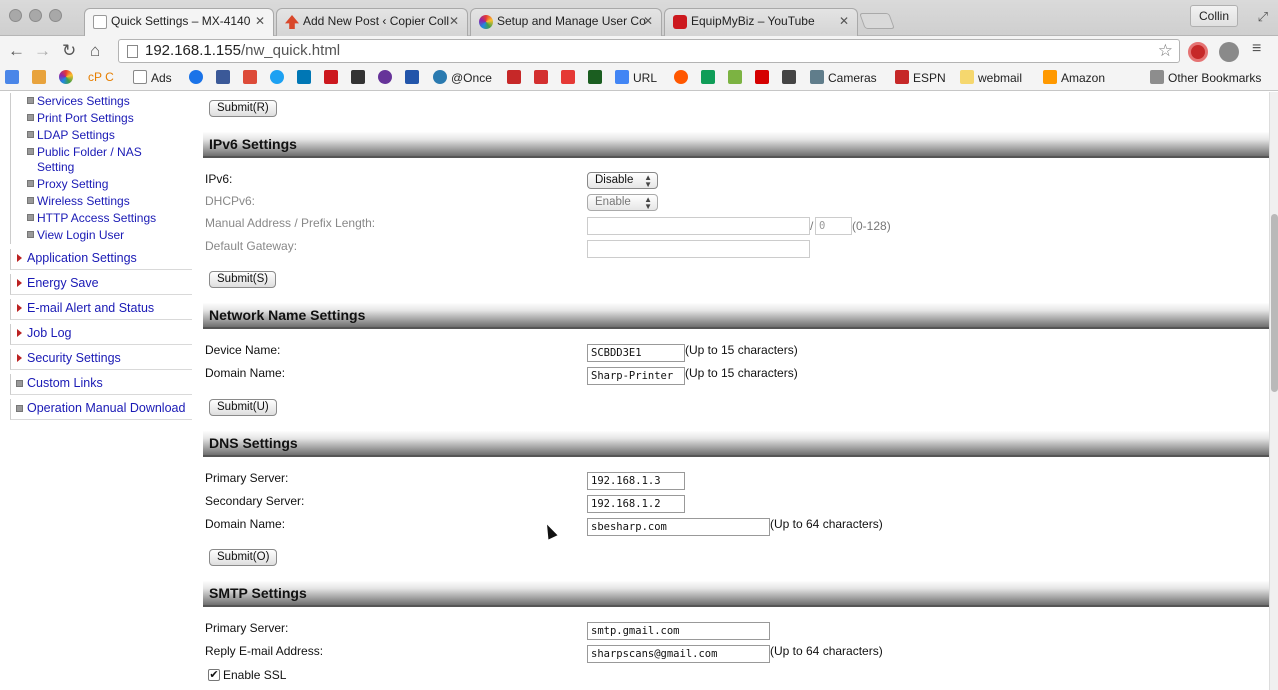 The height and width of the screenshot is (690, 1278). What do you see at coordinates (636, 353) in the screenshot?
I see `device-name-input: SCBDD3E1` at bounding box center [636, 353].